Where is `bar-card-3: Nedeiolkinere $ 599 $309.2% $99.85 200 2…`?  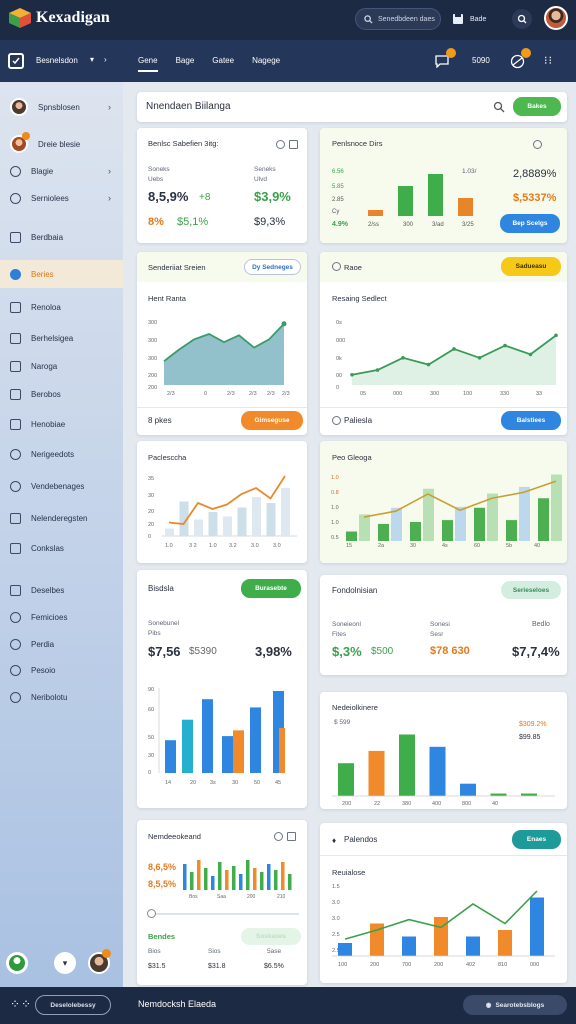
bar-card-3: Nedeiolkinere $ 599 $309.2% $99.85 200 2… is located at coordinates (443, 750).